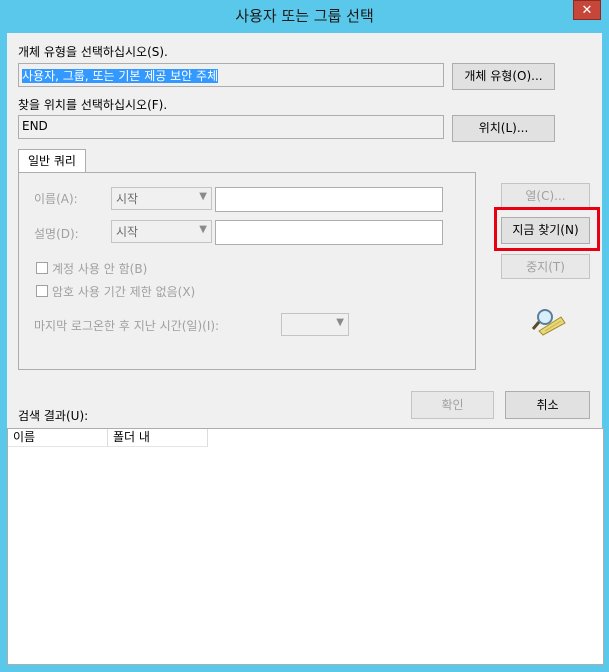 Image resolution: width=609 pixels, height=672 pixels. What do you see at coordinates (120, 76) in the screenshot?
I see `object-type-value: 사용자, 그룹, 또는 기본 제공 보안 주체` at bounding box center [120, 76].